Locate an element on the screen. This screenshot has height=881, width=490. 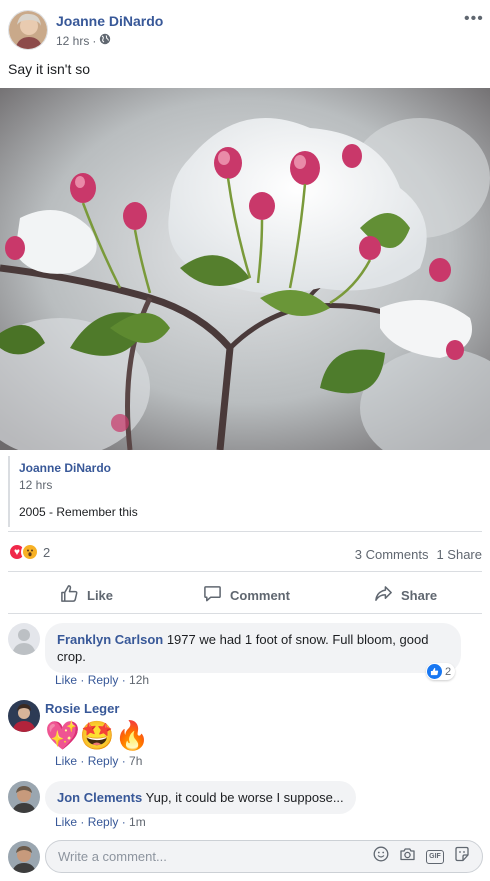
post-text: Say it isn't so is located at coordinates (49, 69).